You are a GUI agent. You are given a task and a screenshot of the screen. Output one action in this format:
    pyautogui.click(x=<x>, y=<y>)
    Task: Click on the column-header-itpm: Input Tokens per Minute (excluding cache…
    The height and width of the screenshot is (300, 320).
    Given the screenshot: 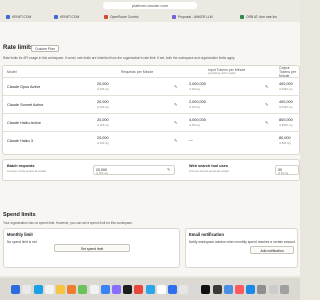 What is the action you would take?
    pyautogui.click(x=227, y=71)
    